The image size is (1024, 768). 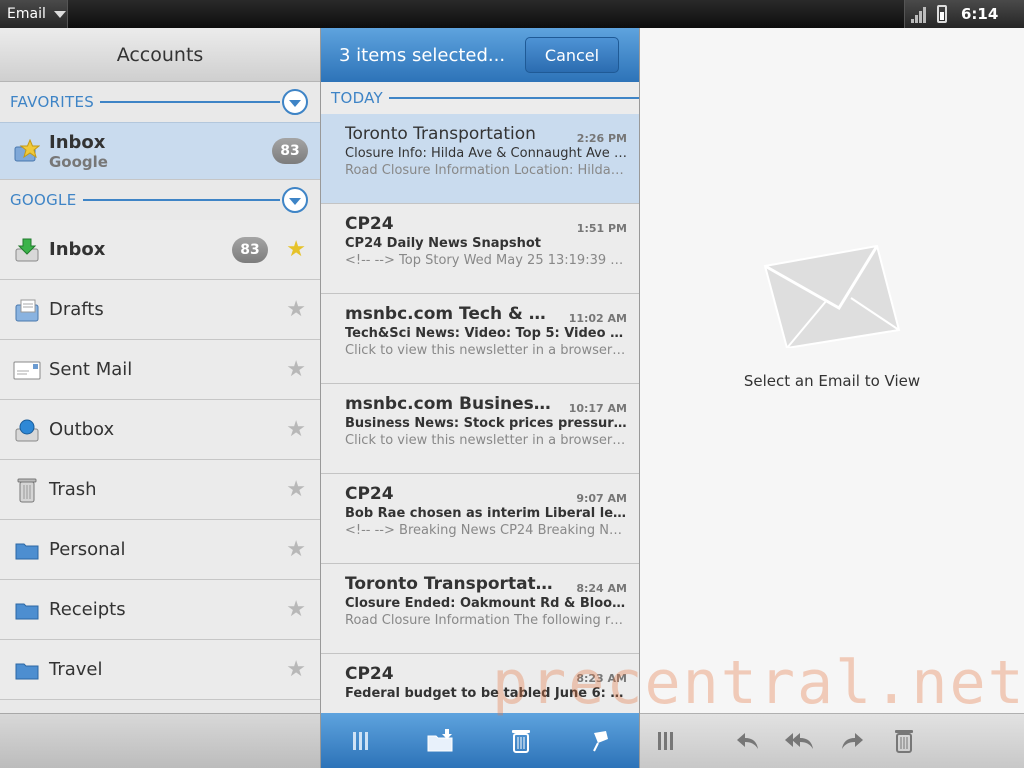 What do you see at coordinates (82, 429) in the screenshot?
I see `folder-label: Outbox` at bounding box center [82, 429].